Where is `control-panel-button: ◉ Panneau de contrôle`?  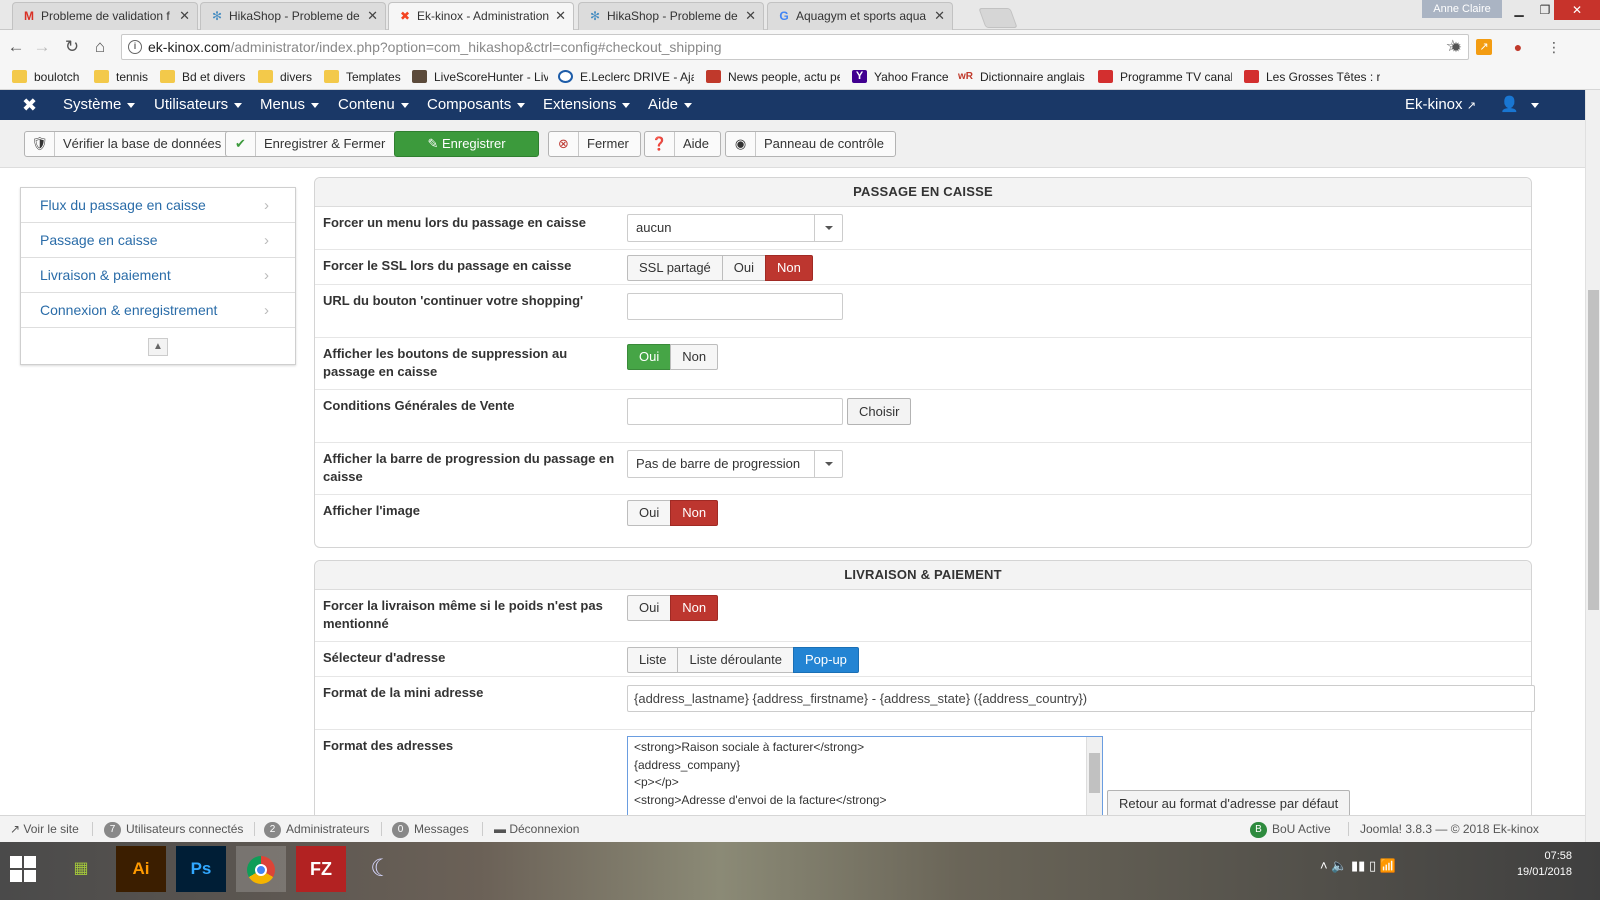
control-panel-button: ◉ Panneau de contrôle is located at coordinates (810, 144).